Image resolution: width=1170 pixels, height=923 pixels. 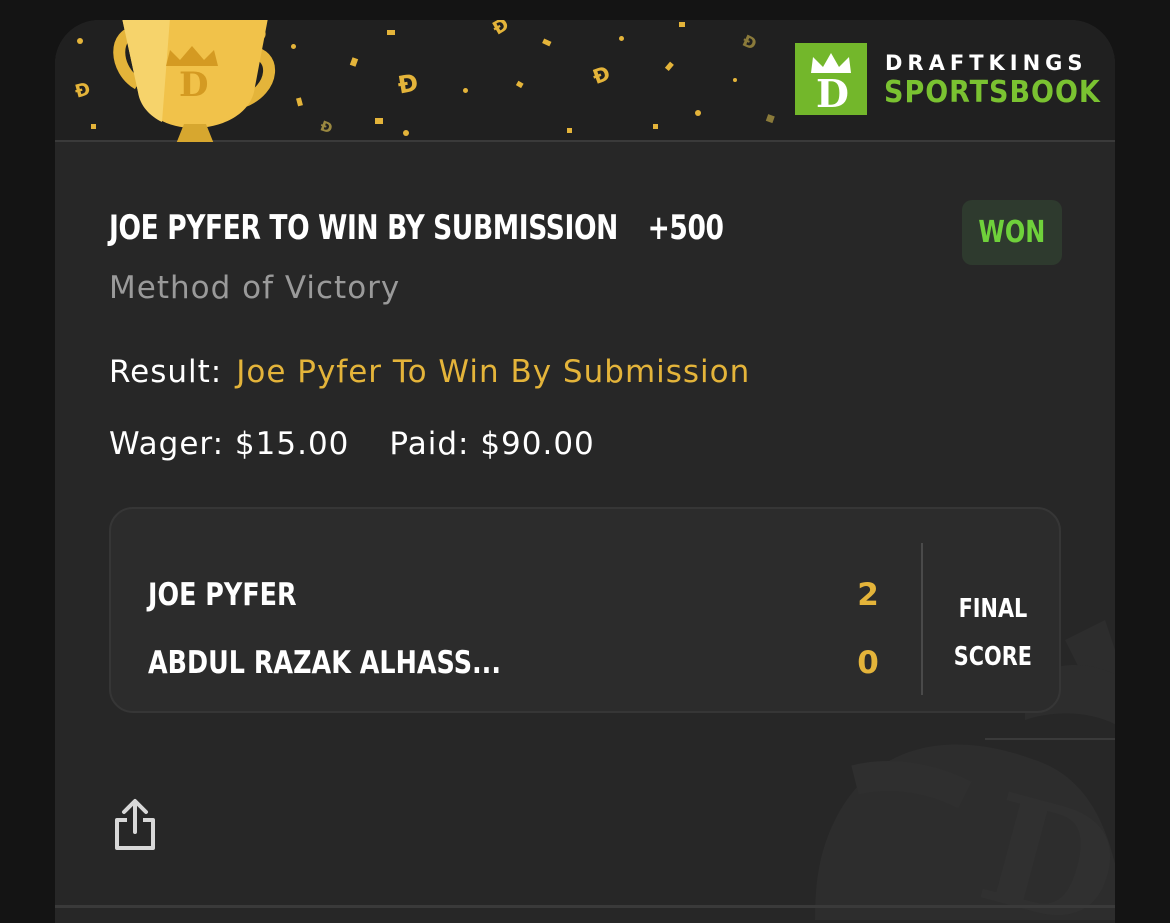 I want to click on team-score: 0, so click(x=868, y=663).